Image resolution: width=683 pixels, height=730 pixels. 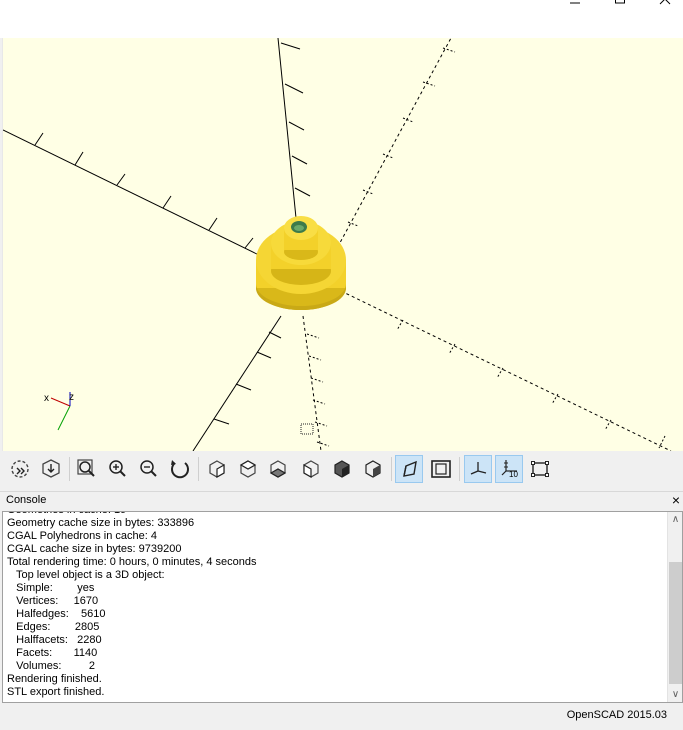 I want to click on view-bottom-button, so click(x=278, y=469).